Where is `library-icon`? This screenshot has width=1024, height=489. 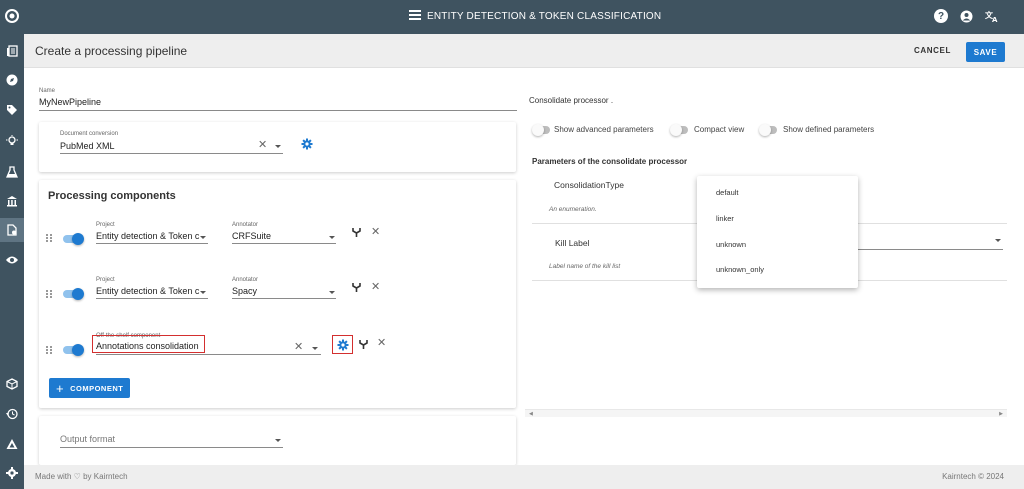
library-icon is located at coordinates (12, 201).